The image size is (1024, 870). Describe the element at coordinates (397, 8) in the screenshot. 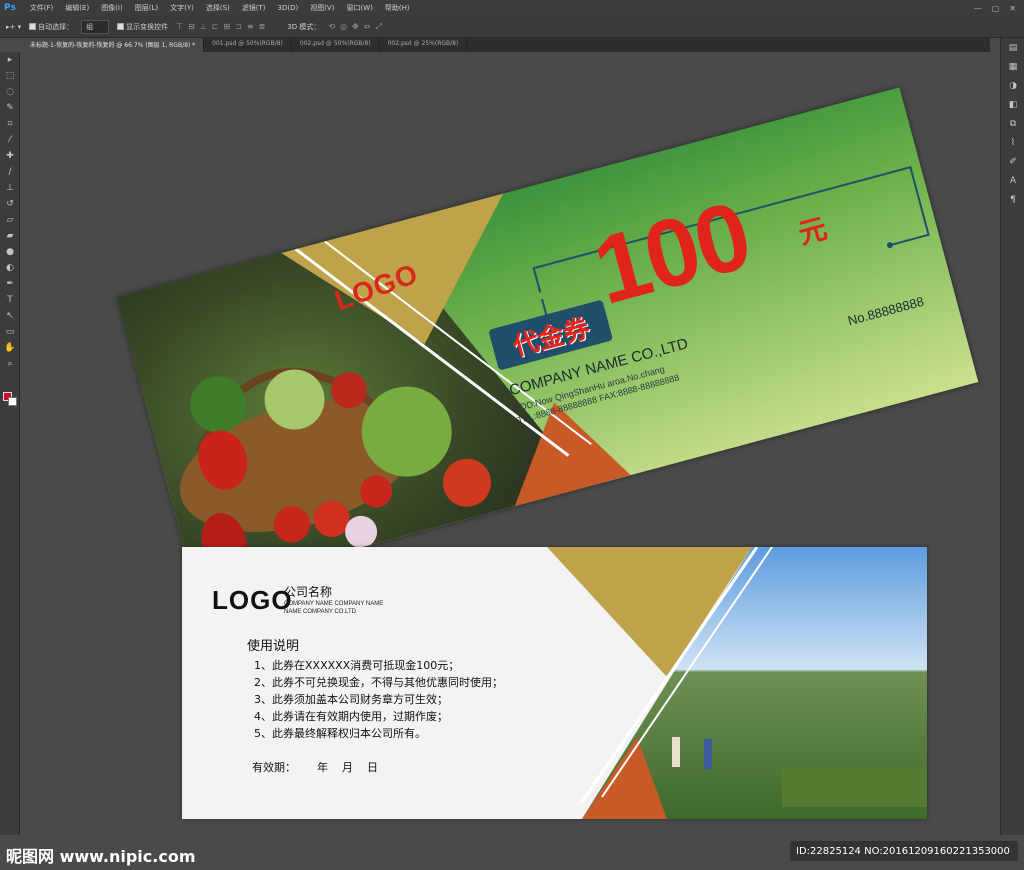

I see `menu-help: 帮助(H)` at that location.